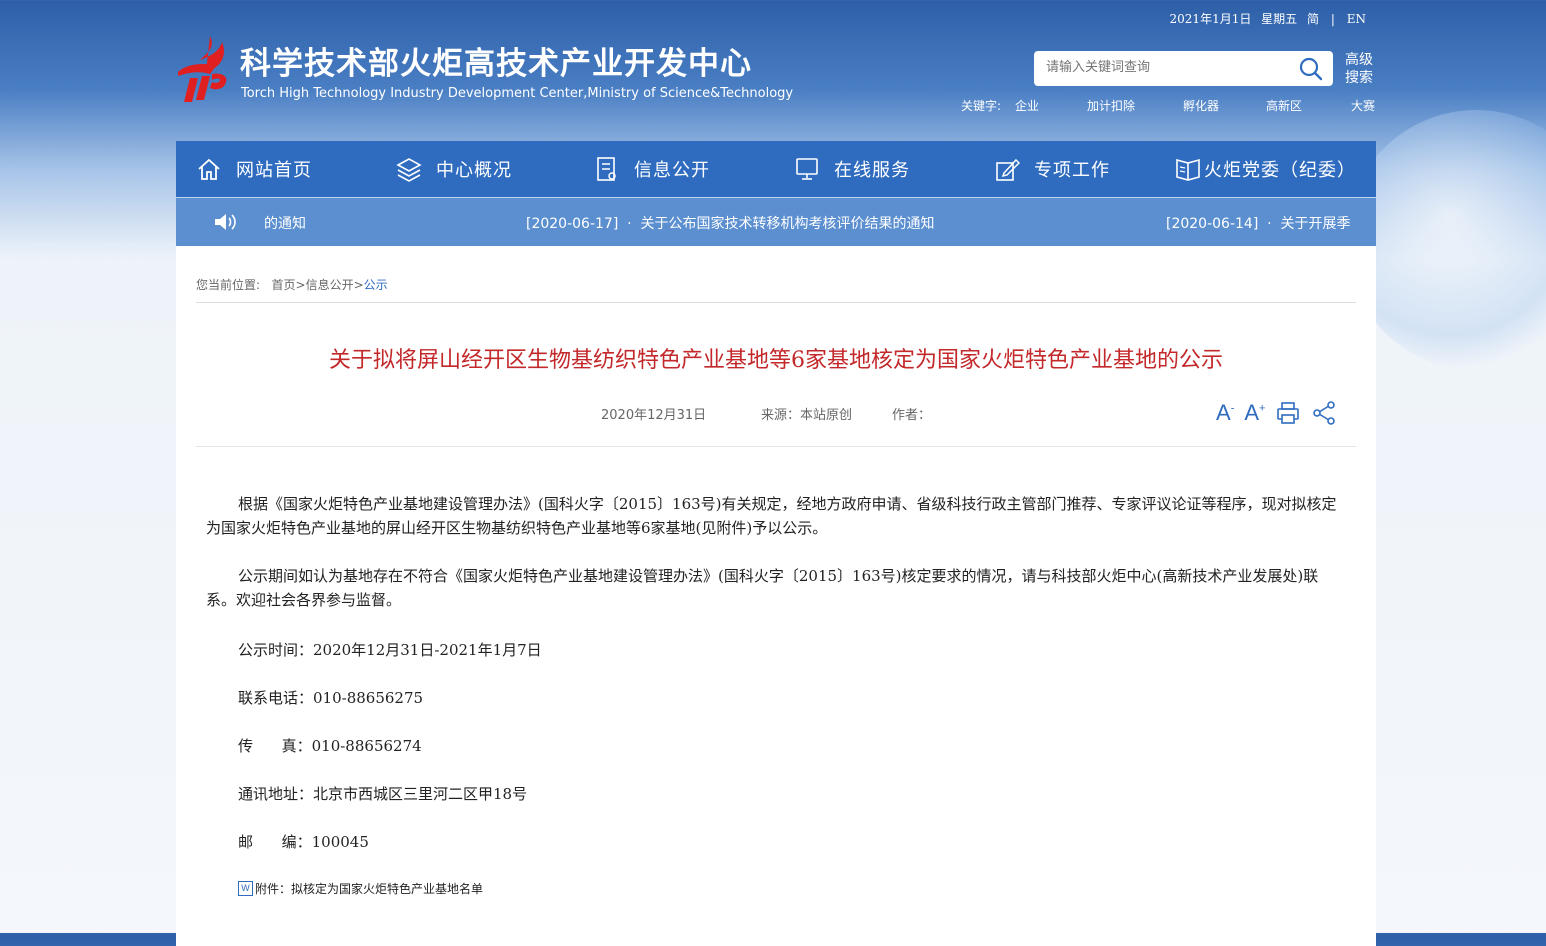 The width and height of the screenshot is (1546, 946). I want to click on keyword-link: 加计扣除, so click(1111, 105).